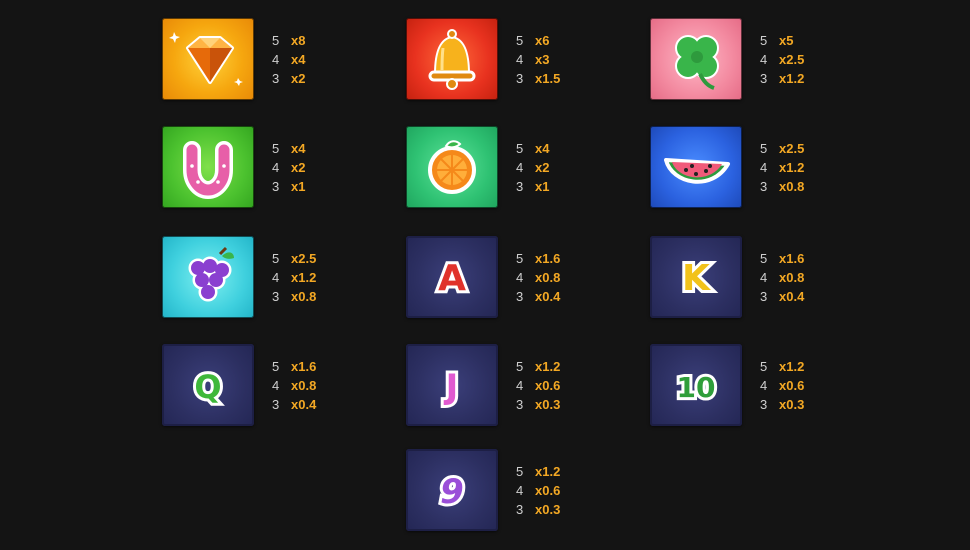 The image size is (970, 550). I want to click on pay-row: 3 x2, so click(289, 78).